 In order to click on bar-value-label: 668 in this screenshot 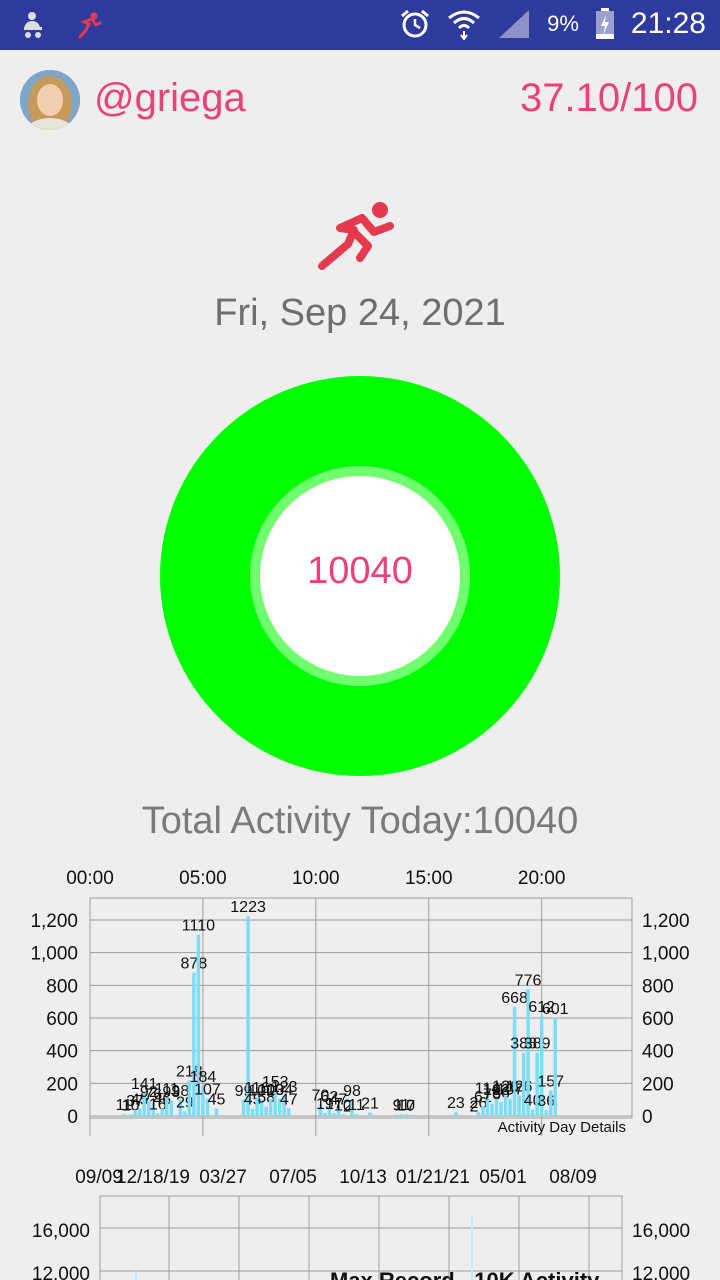, I will do `click(514, 998)`.